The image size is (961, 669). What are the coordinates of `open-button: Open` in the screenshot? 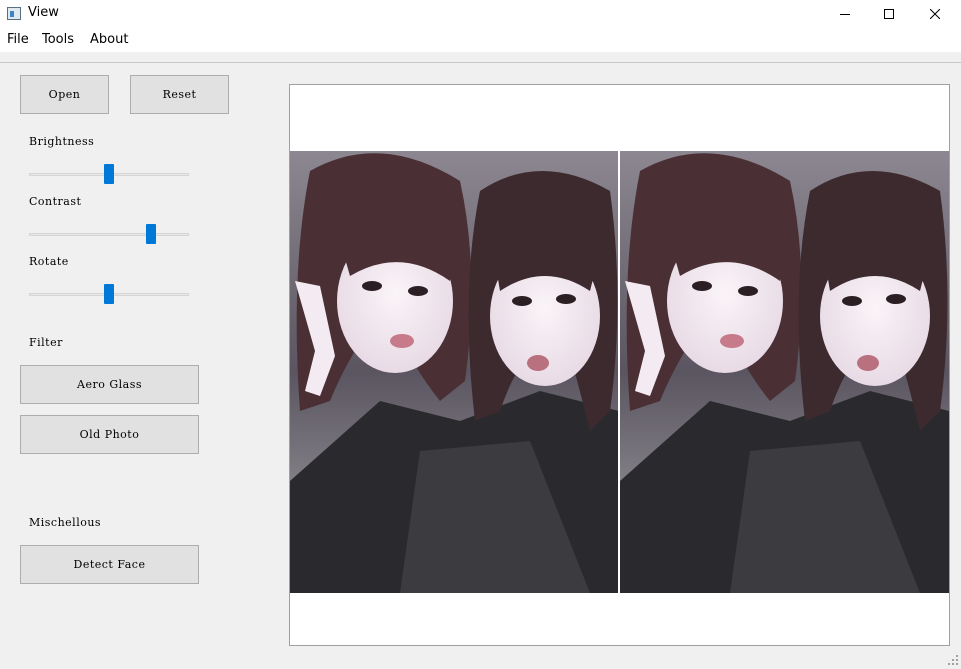 It's located at (64, 94).